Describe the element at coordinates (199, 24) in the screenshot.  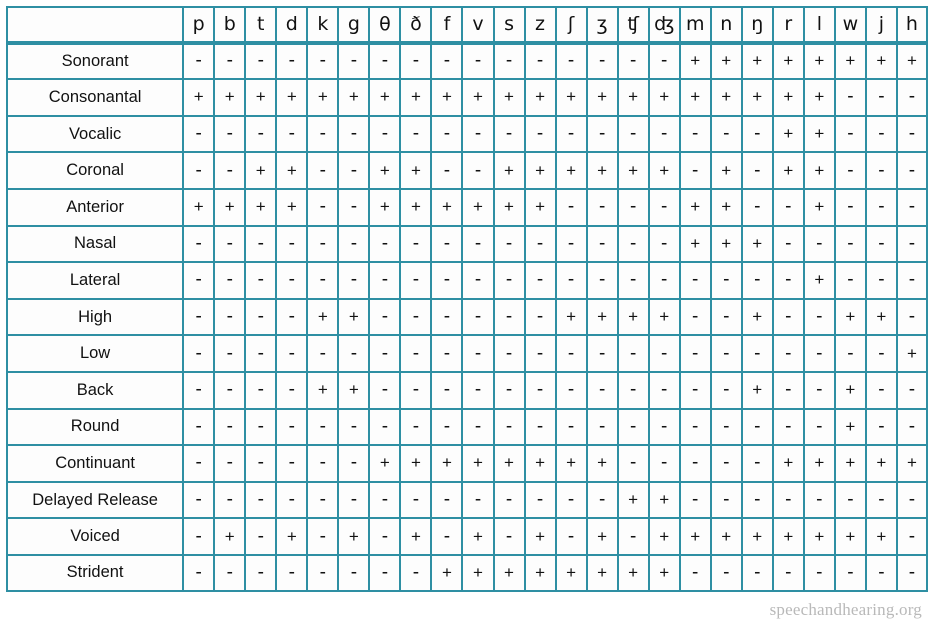
I see `symbol-header-0: p` at that location.